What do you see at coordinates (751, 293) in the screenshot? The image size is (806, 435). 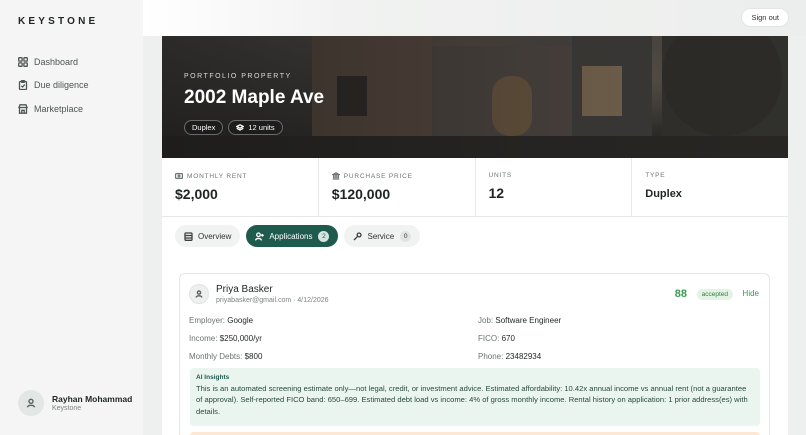 I see `hide-button: Hide` at bounding box center [751, 293].